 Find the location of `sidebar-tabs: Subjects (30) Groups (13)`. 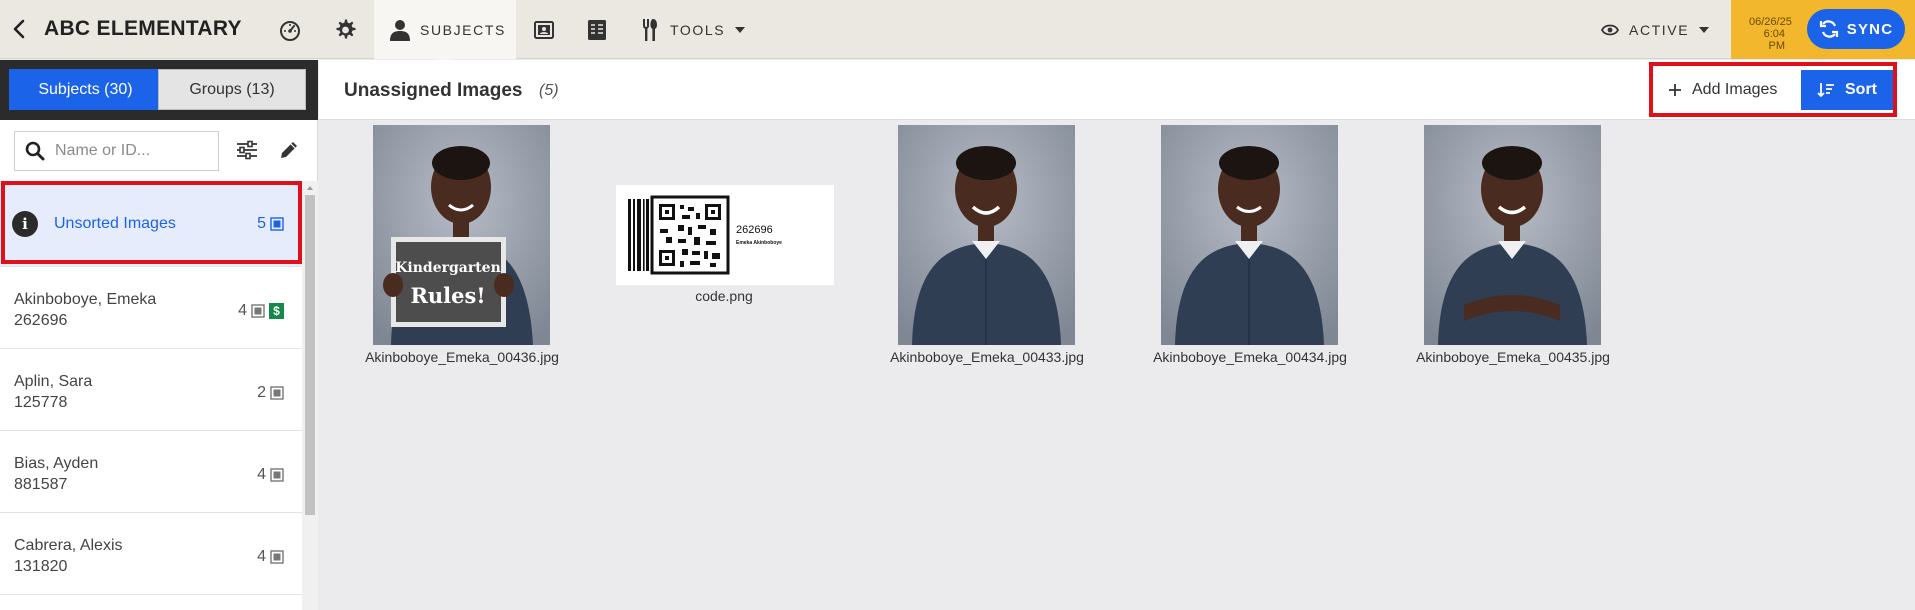

sidebar-tabs: Subjects (30) Groups (13) is located at coordinates (159, 90).